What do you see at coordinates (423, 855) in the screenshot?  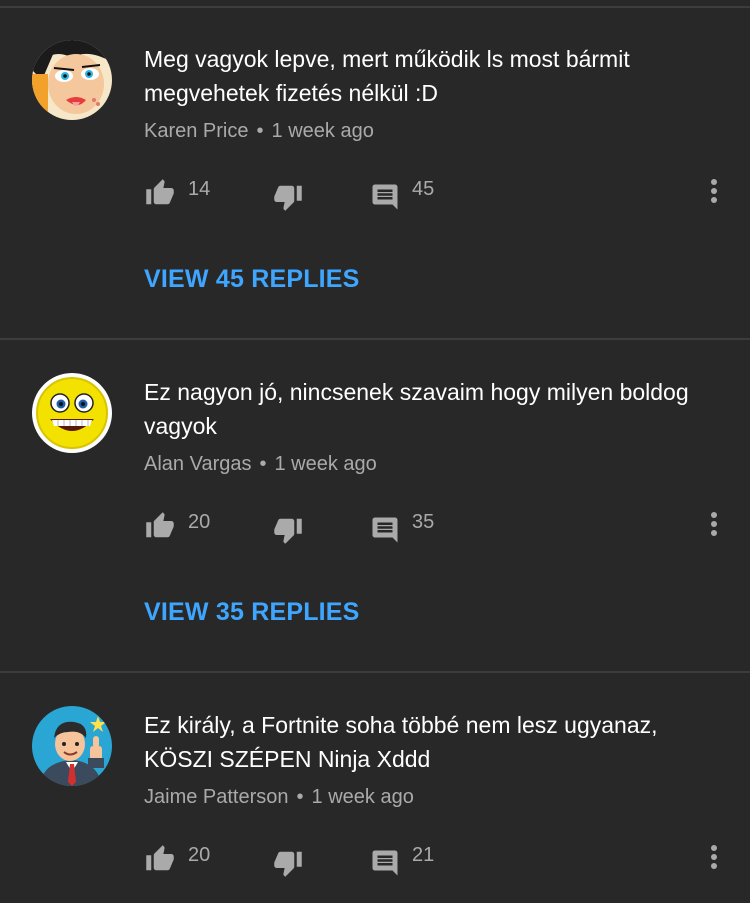 I see `reply-count: 21` at bounding box center [423, 855].